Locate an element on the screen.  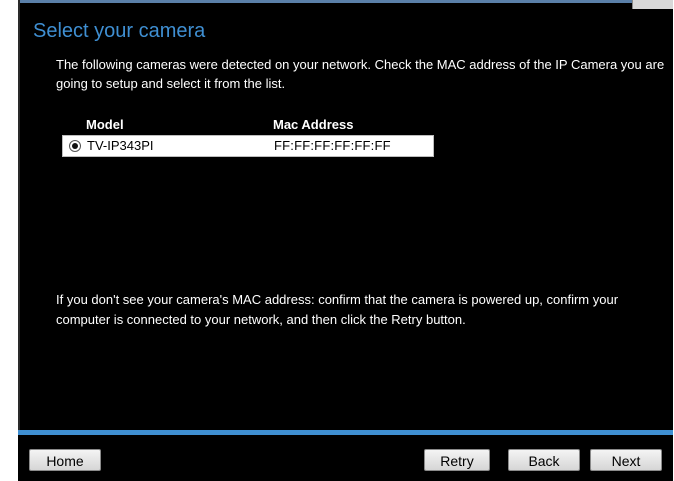
footer-bar: Home Retry Back Next is located at coordinates (345, 458).